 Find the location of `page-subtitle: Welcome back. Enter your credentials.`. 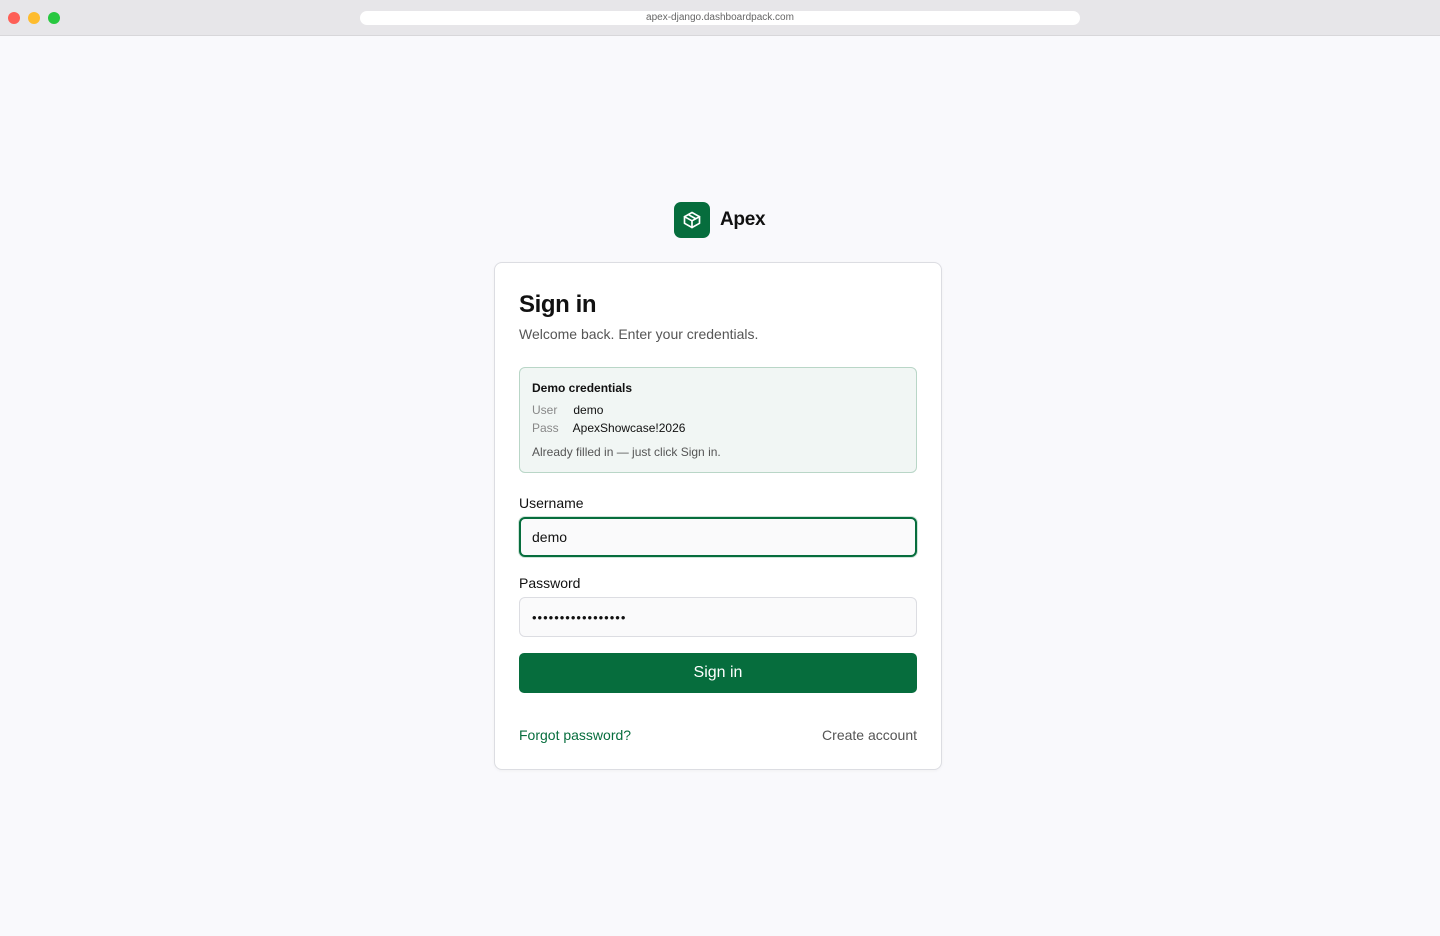

page-subtitle: Welcome back. Enter your credentials. is located at coordinates (639, 334).